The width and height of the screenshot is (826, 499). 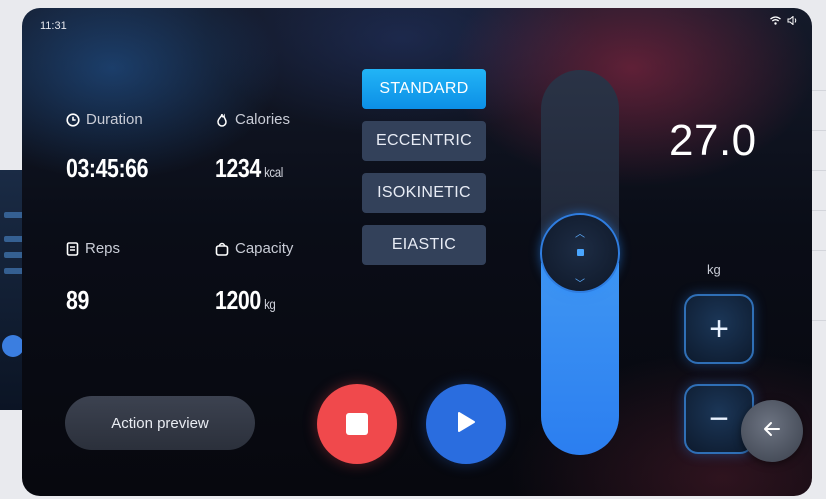 What do you see at coordinates (77, 300) in the screenshot?
I see `reps-value: 89` at bounding box center [77, 300].